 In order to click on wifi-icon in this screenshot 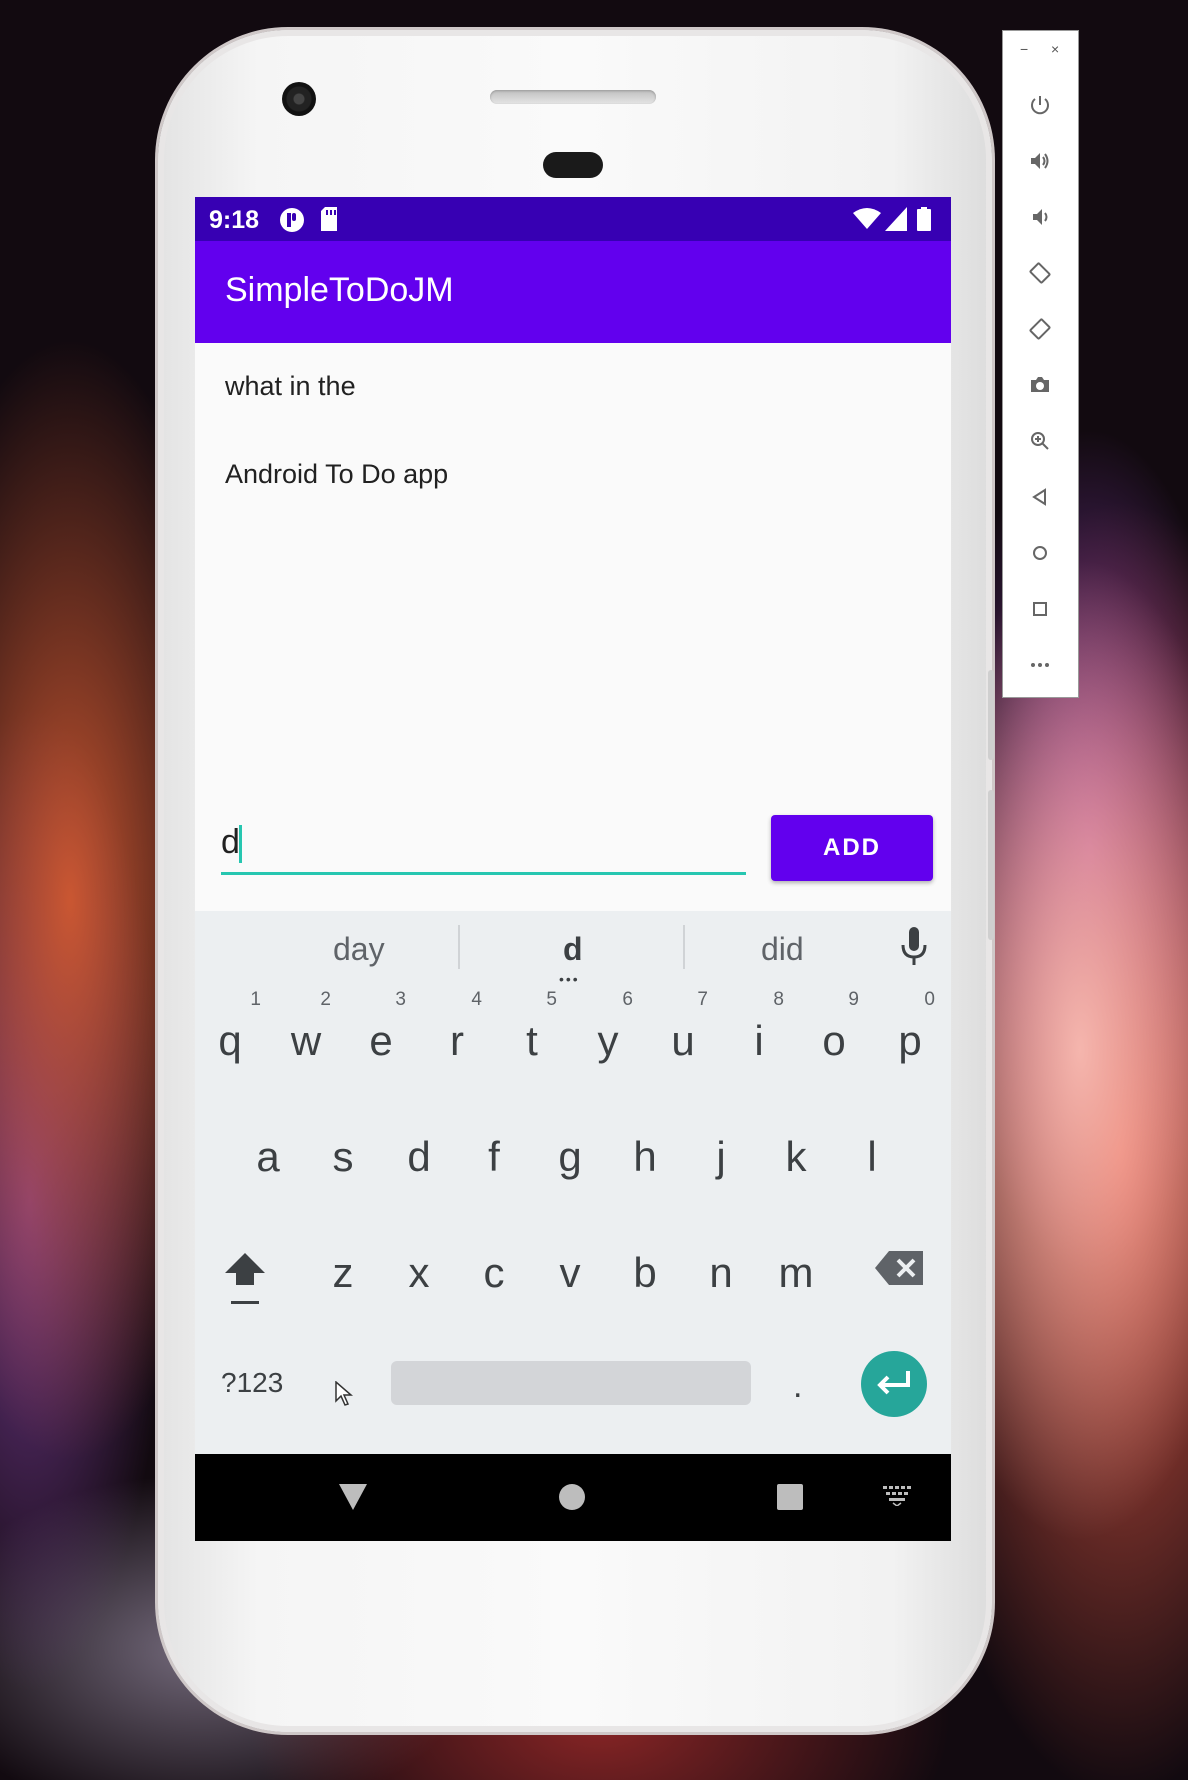, I will do `click(867, 218)`.